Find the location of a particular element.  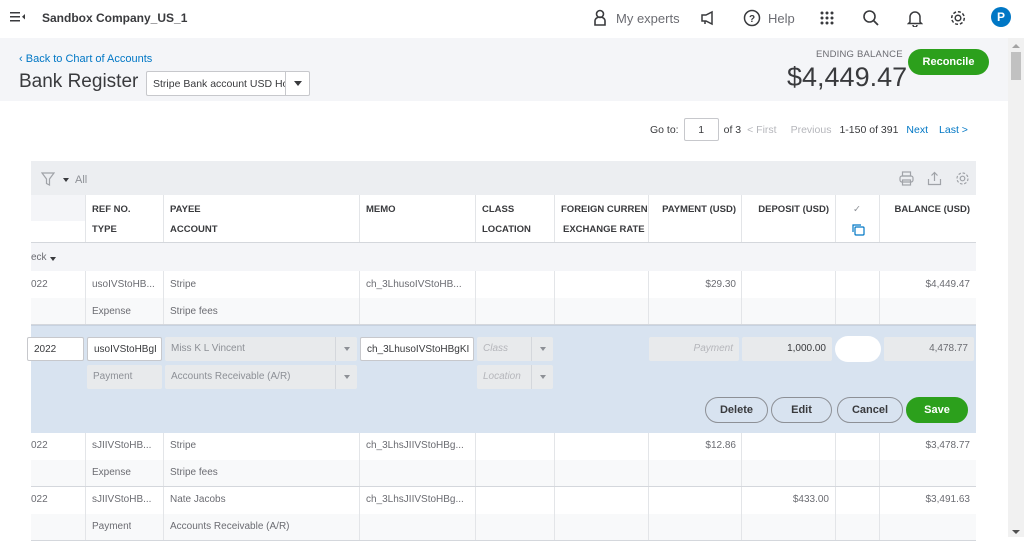

my-experts-button: My experts is located at coordinates (635, 18).